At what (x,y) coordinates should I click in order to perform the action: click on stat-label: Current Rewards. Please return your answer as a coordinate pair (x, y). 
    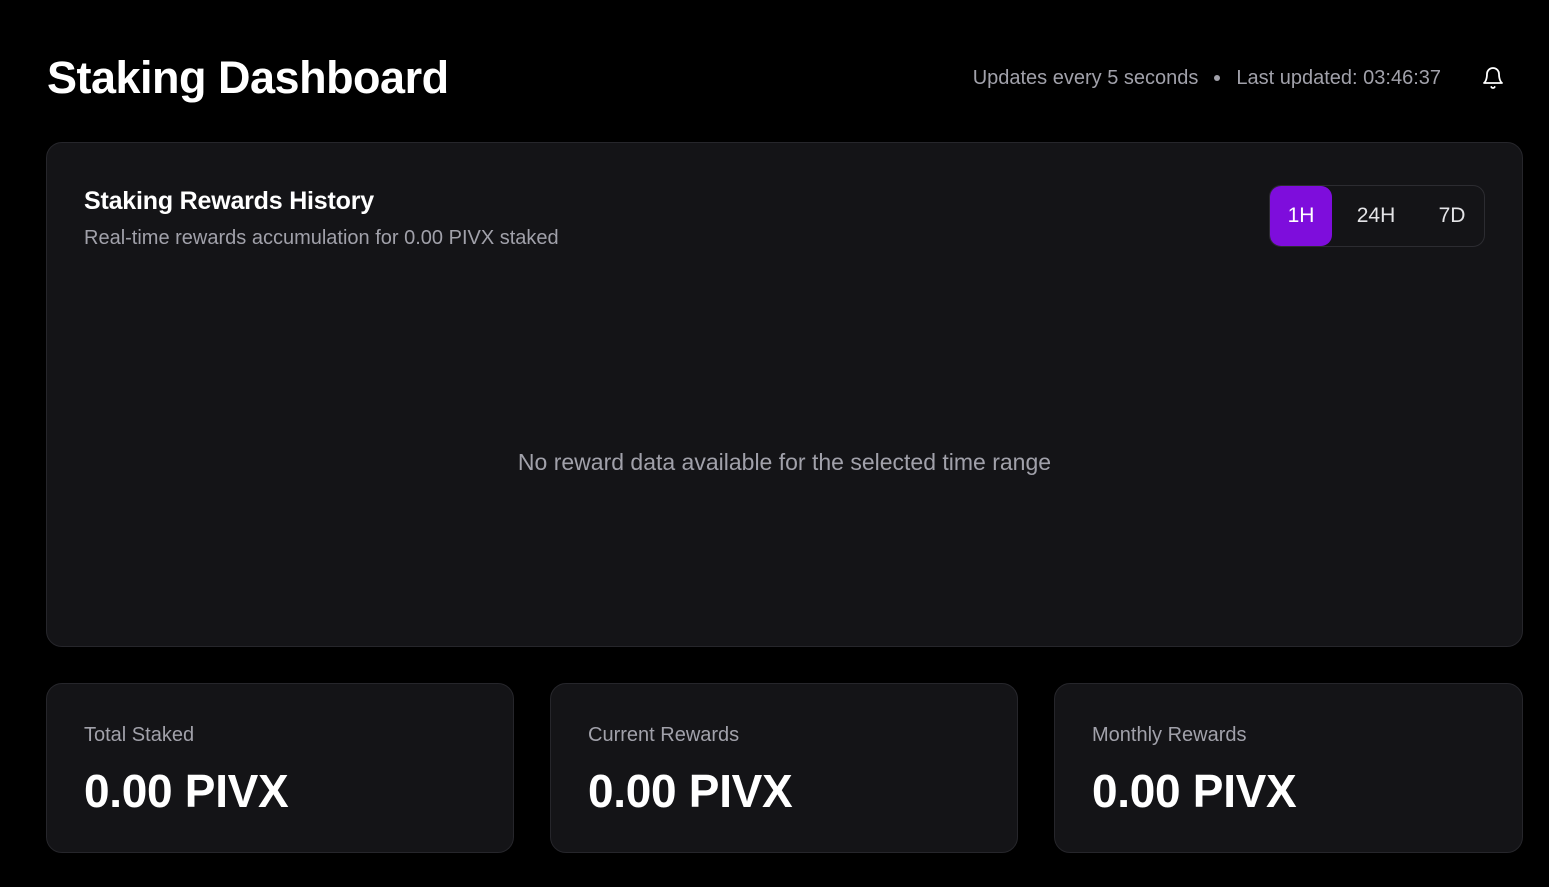
    Looking at the image, I should click on (664, 735).